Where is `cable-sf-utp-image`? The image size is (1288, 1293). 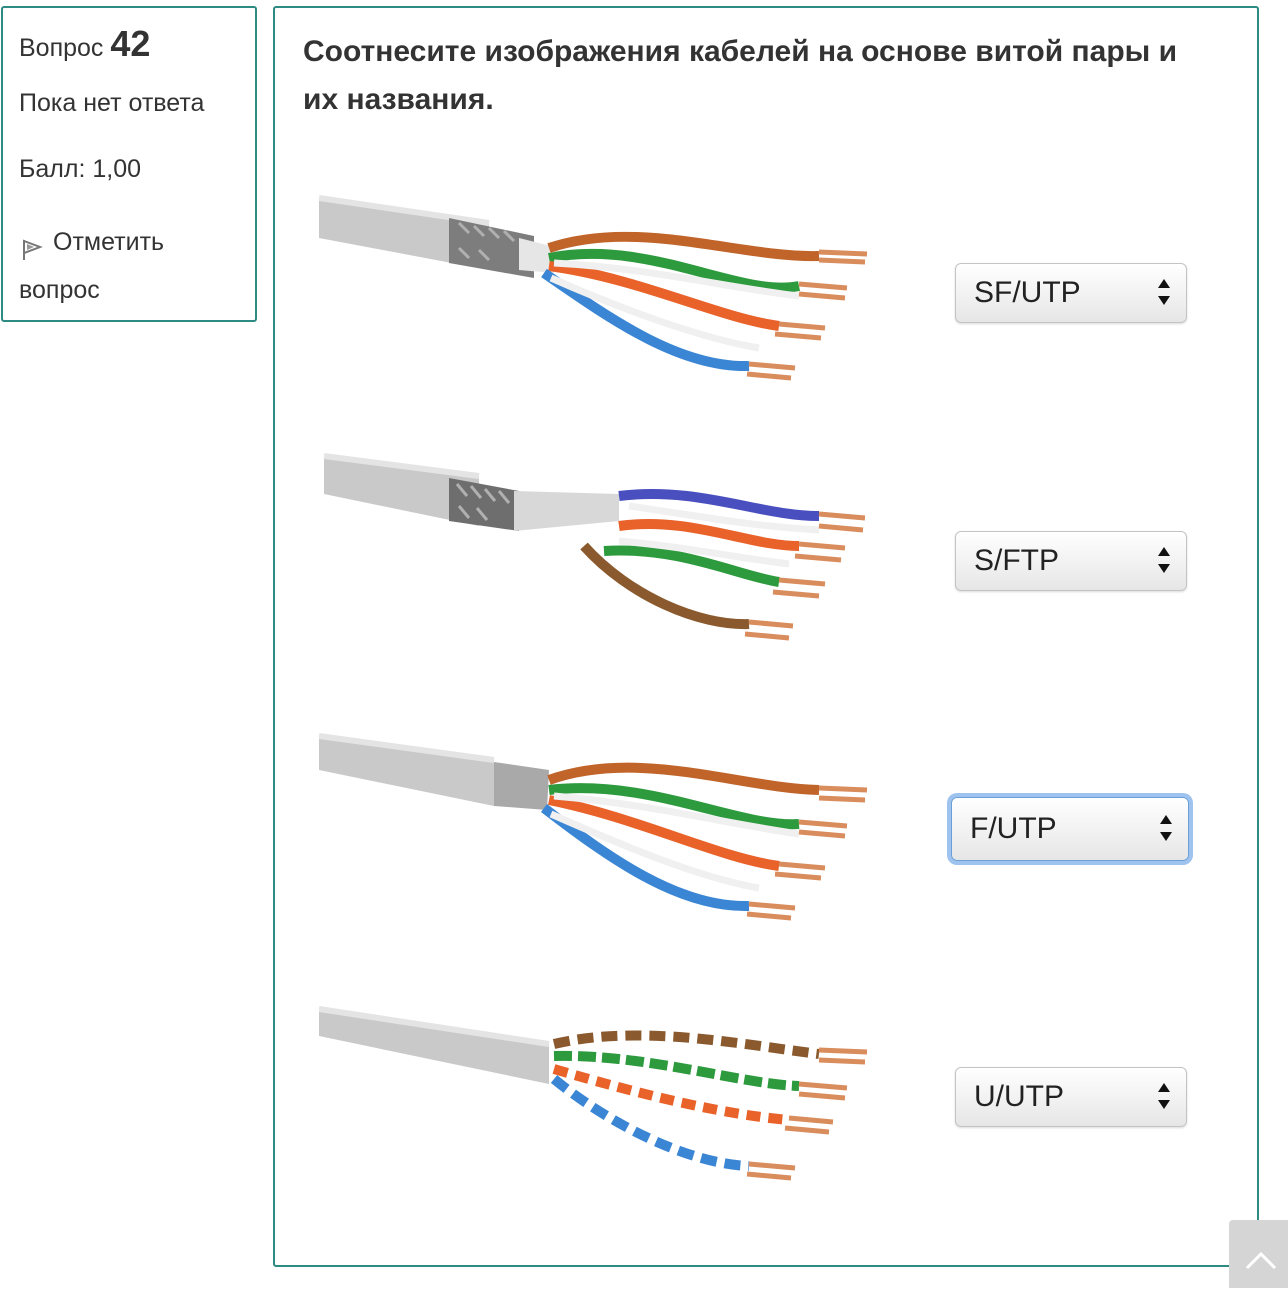 cable-sf-utp-image is located at coordinates (598, 298).